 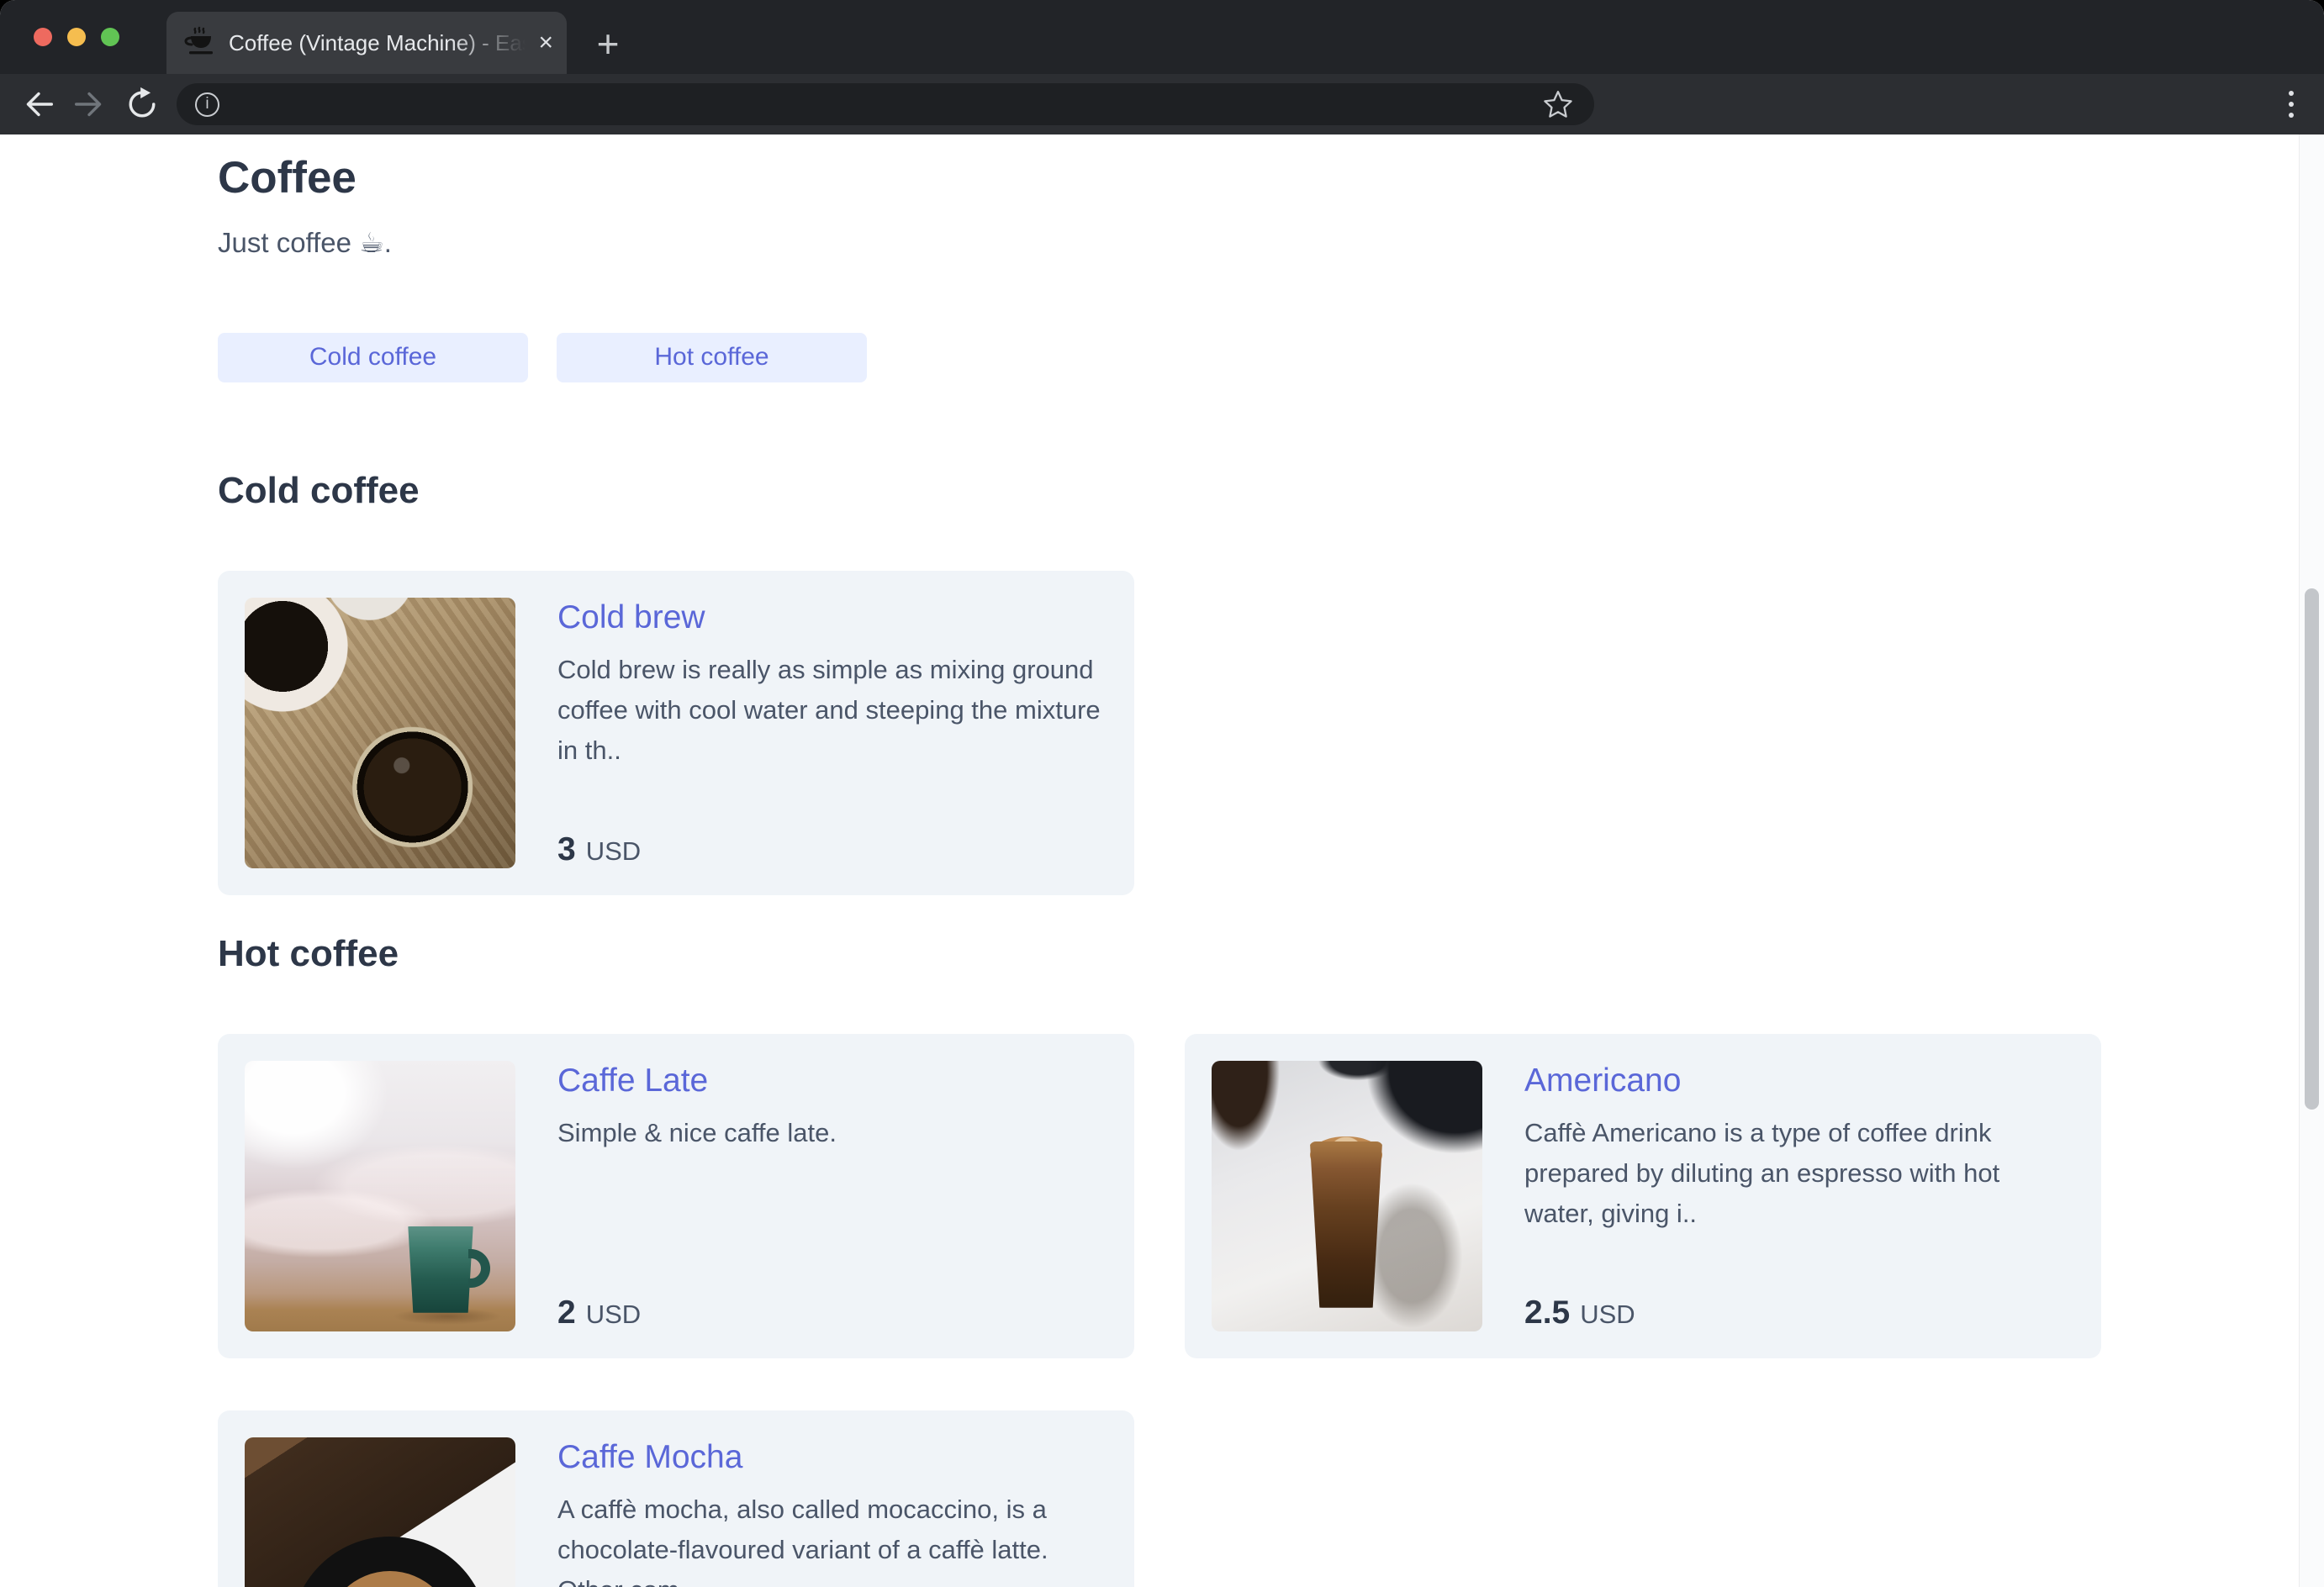 I want to click on url-bar: i, so click(x=886, y=104).